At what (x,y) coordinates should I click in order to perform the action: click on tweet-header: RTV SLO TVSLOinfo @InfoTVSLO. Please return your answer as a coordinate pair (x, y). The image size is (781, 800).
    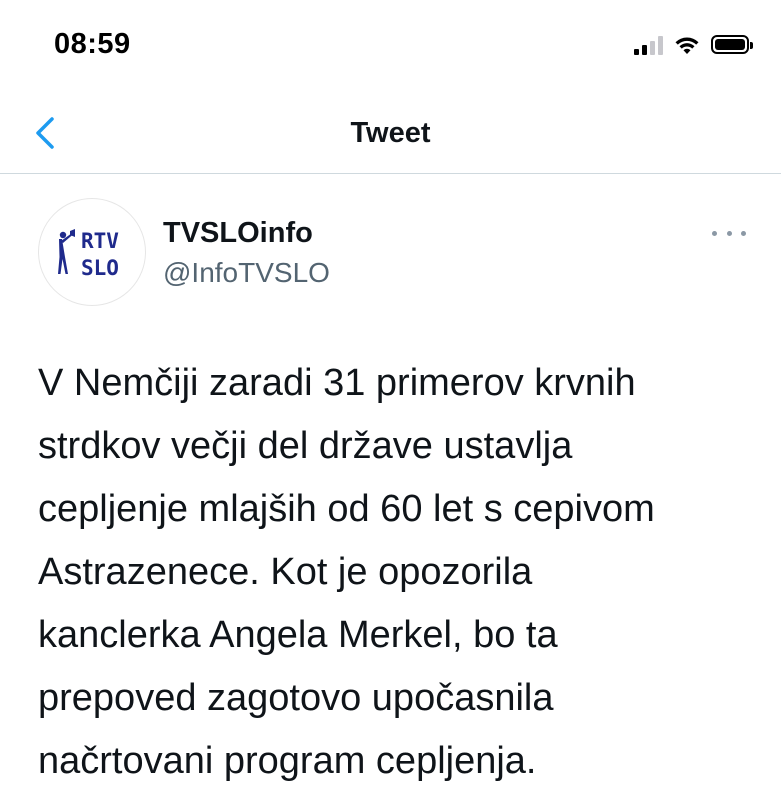
    Looking at the image, I should click on (393, 253).